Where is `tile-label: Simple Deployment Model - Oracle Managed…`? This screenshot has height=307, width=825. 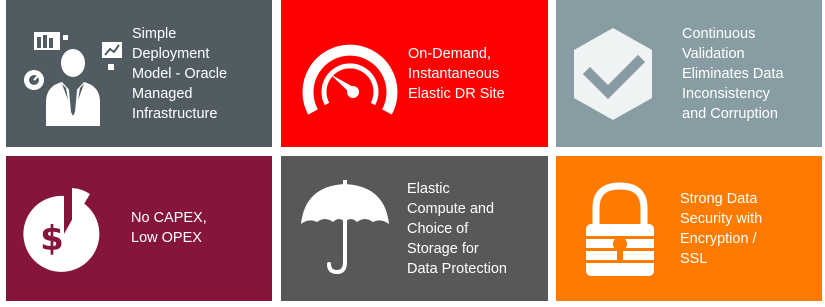
tile-label: Simple Deployment Model - Oracle Managed… is located at coordinates (200, 74).